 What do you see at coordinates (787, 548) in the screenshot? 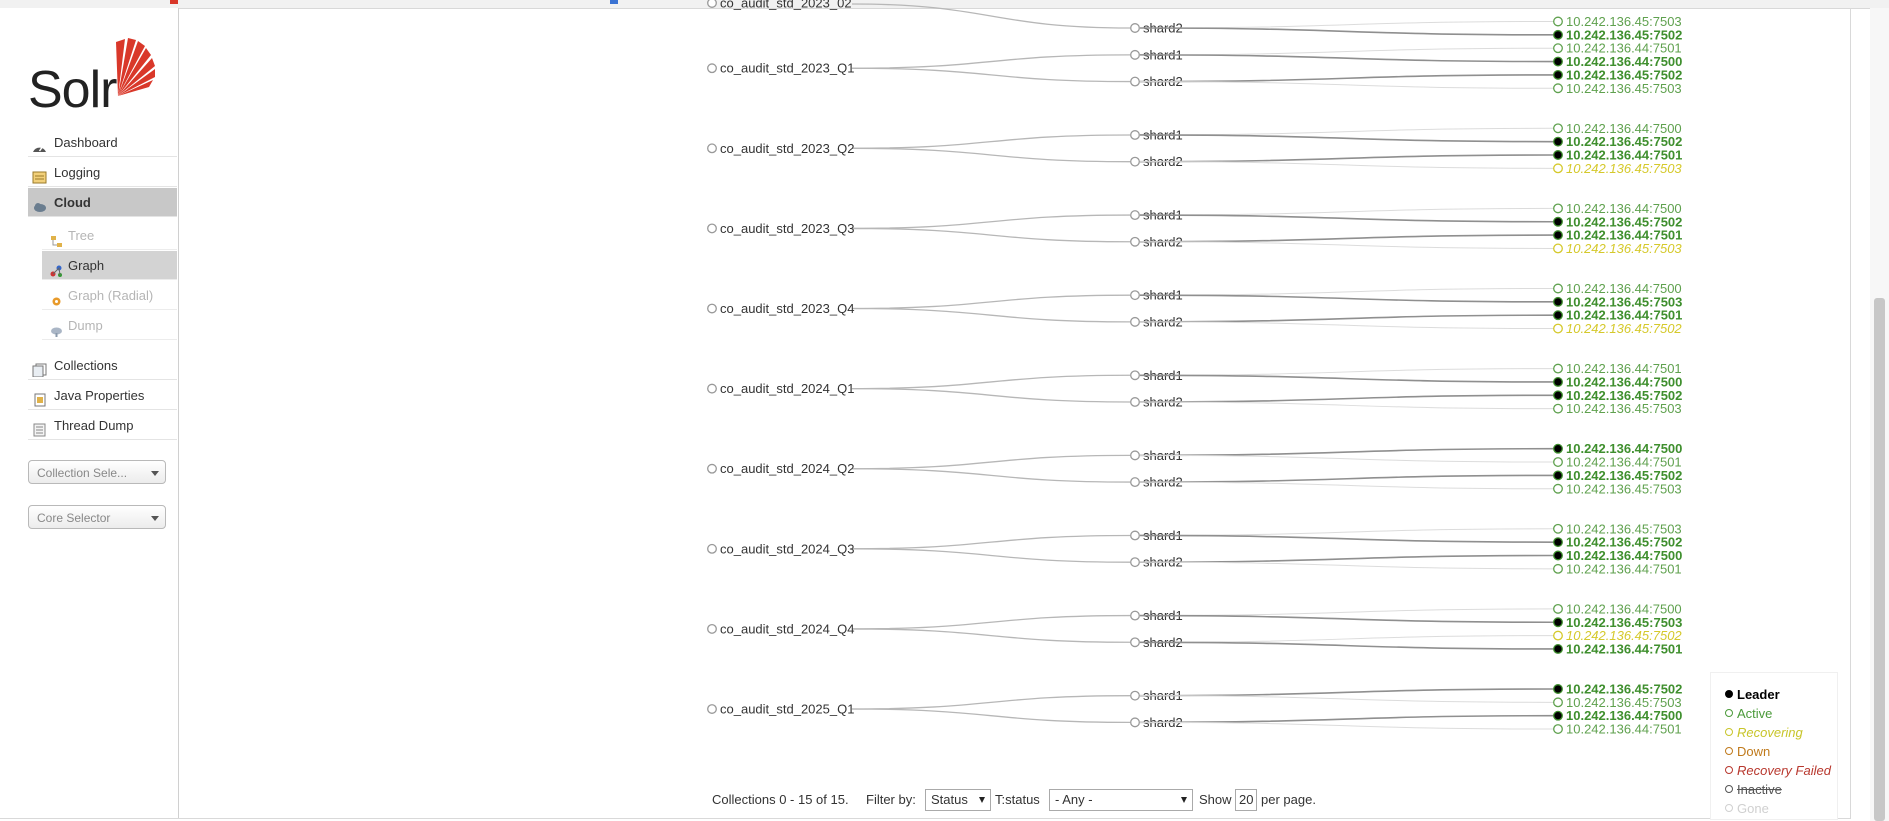
I see `collection-label: co_audit_std_2024_Q3` at bounding box center [787, 548].